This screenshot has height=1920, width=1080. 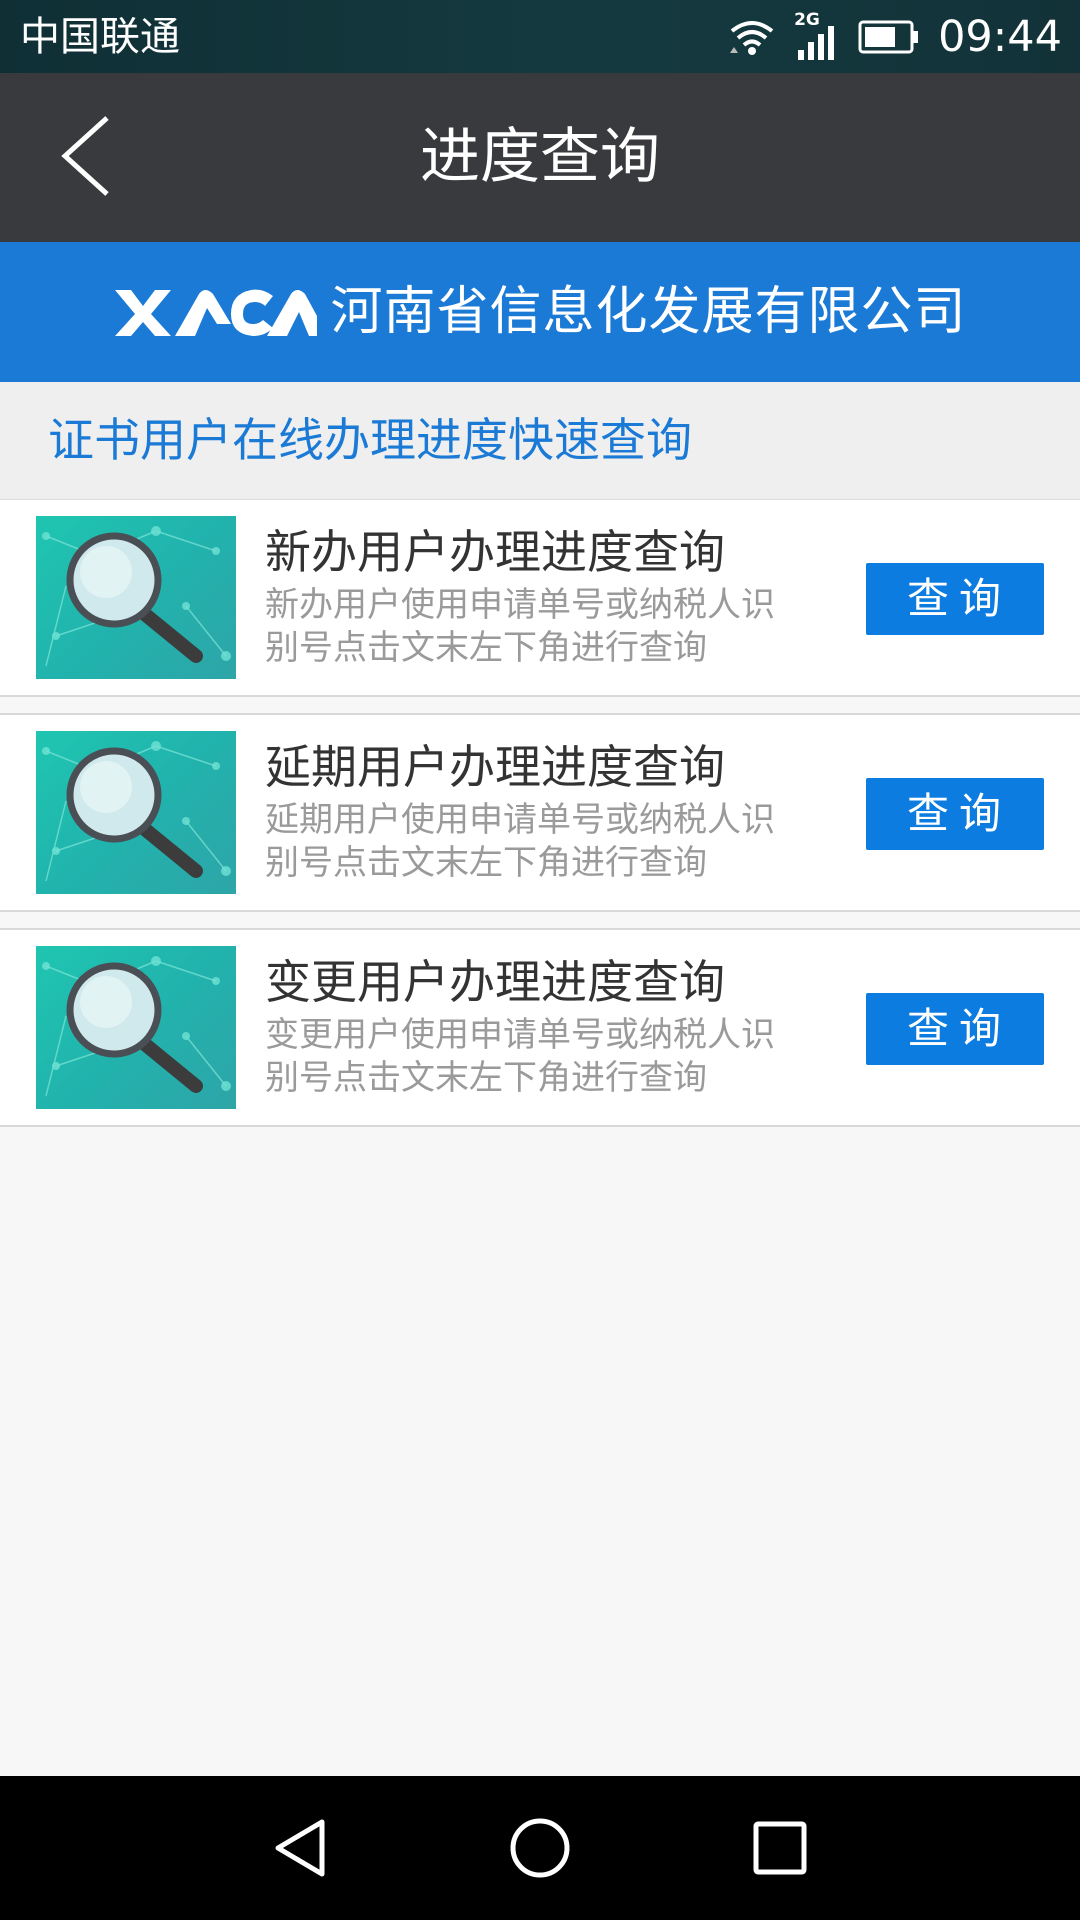 What do you see at coordinates (520, 626) in the screenshot?
I see `item-description: 新办用户使用申请单号或纳税人识别号点击文末左下角进行查询` at bounding box center [520, 626].